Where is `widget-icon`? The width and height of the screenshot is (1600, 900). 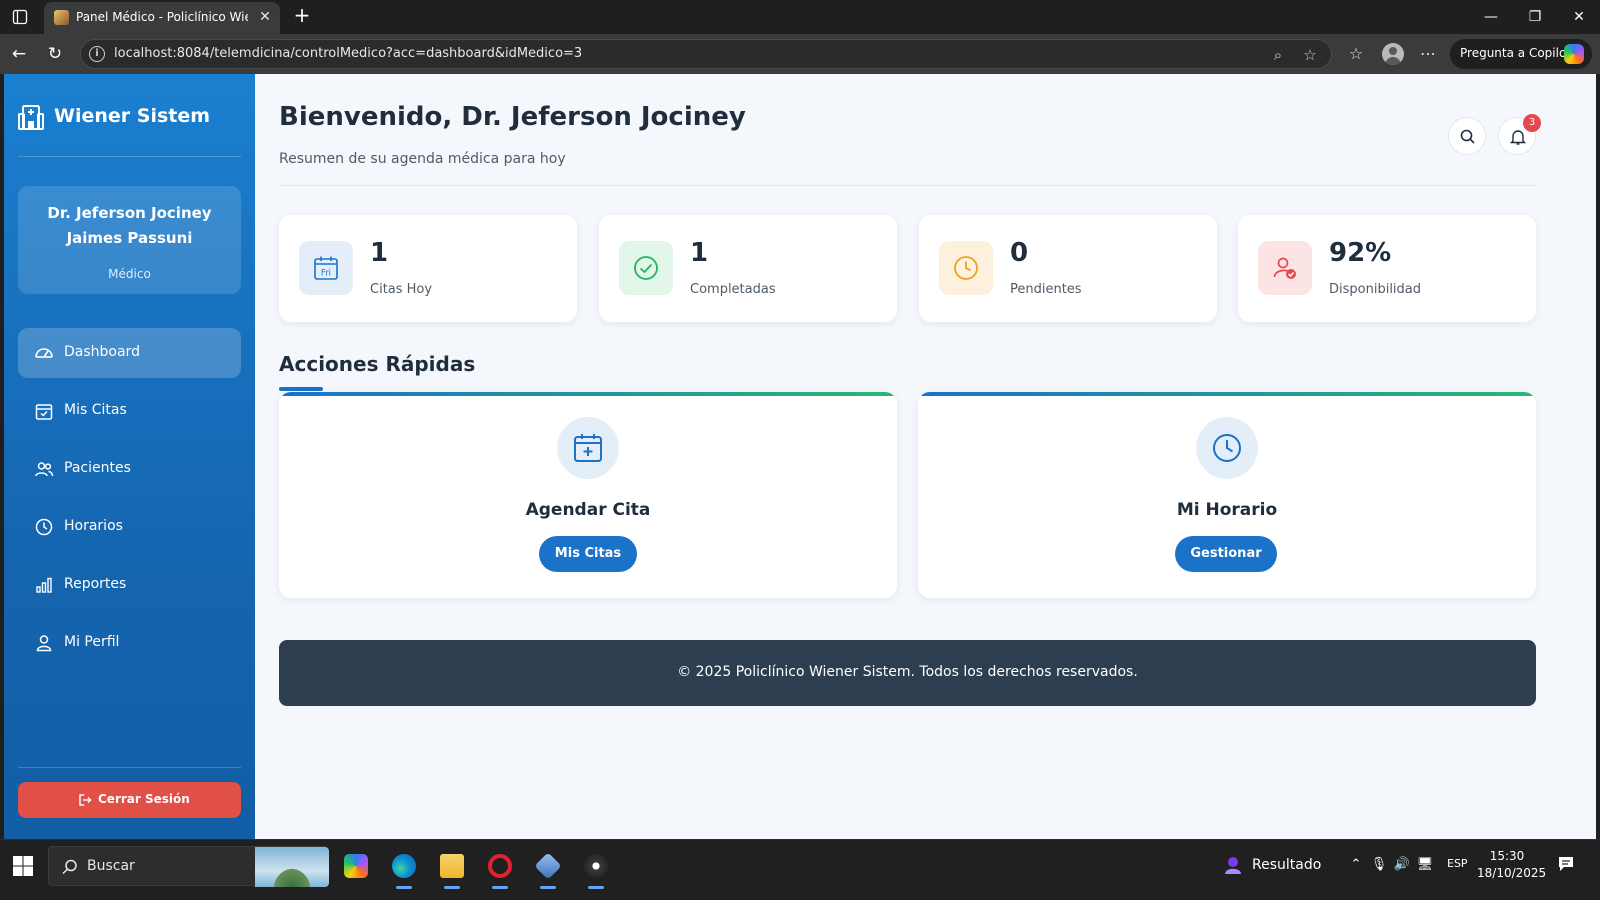
widget-icon is located at coordinates (1233, 865).